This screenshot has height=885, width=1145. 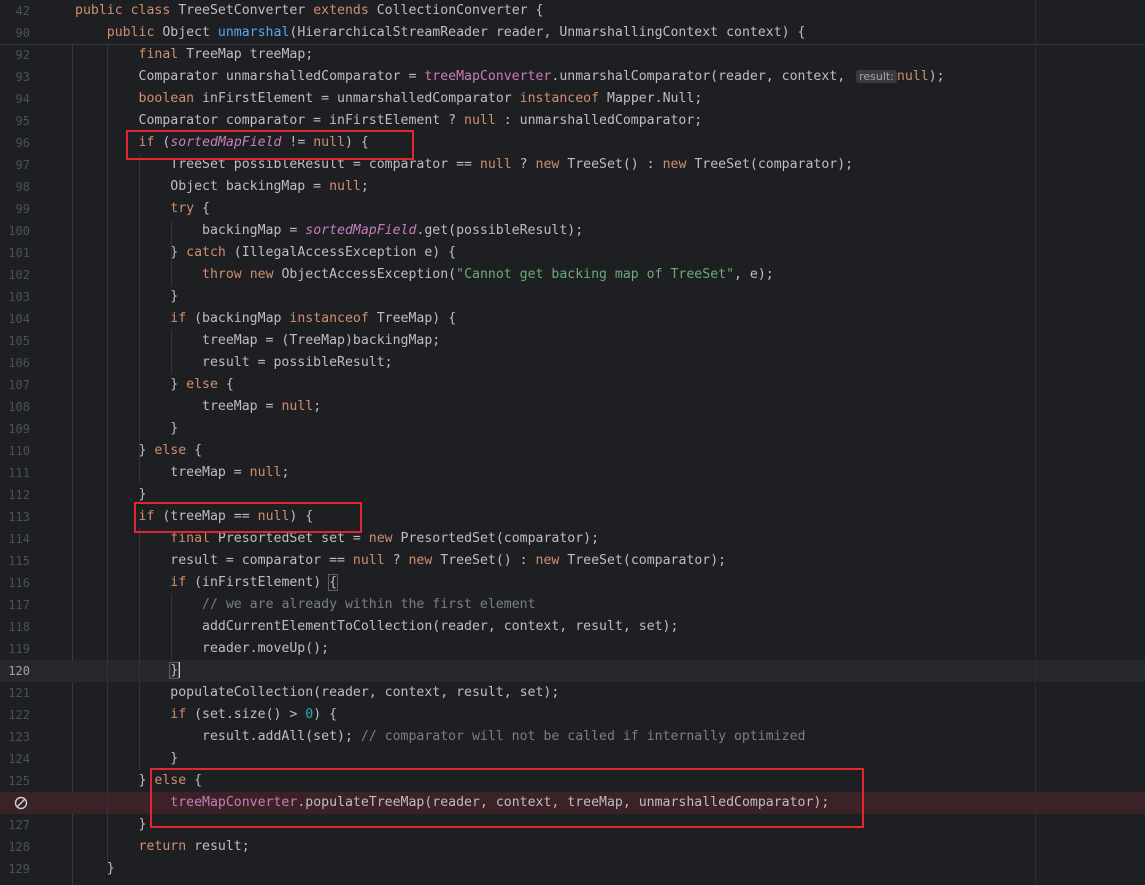 What do you see at coordinates (15, 869) in the screenshot?
I see `line-number: 129` at bounding box center [15, 869].